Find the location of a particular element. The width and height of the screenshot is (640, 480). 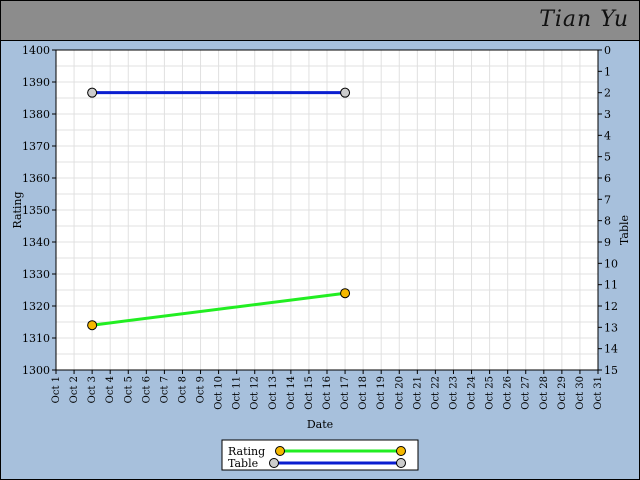

y2-tick-label: 13 is located at coordinates (611, 327).